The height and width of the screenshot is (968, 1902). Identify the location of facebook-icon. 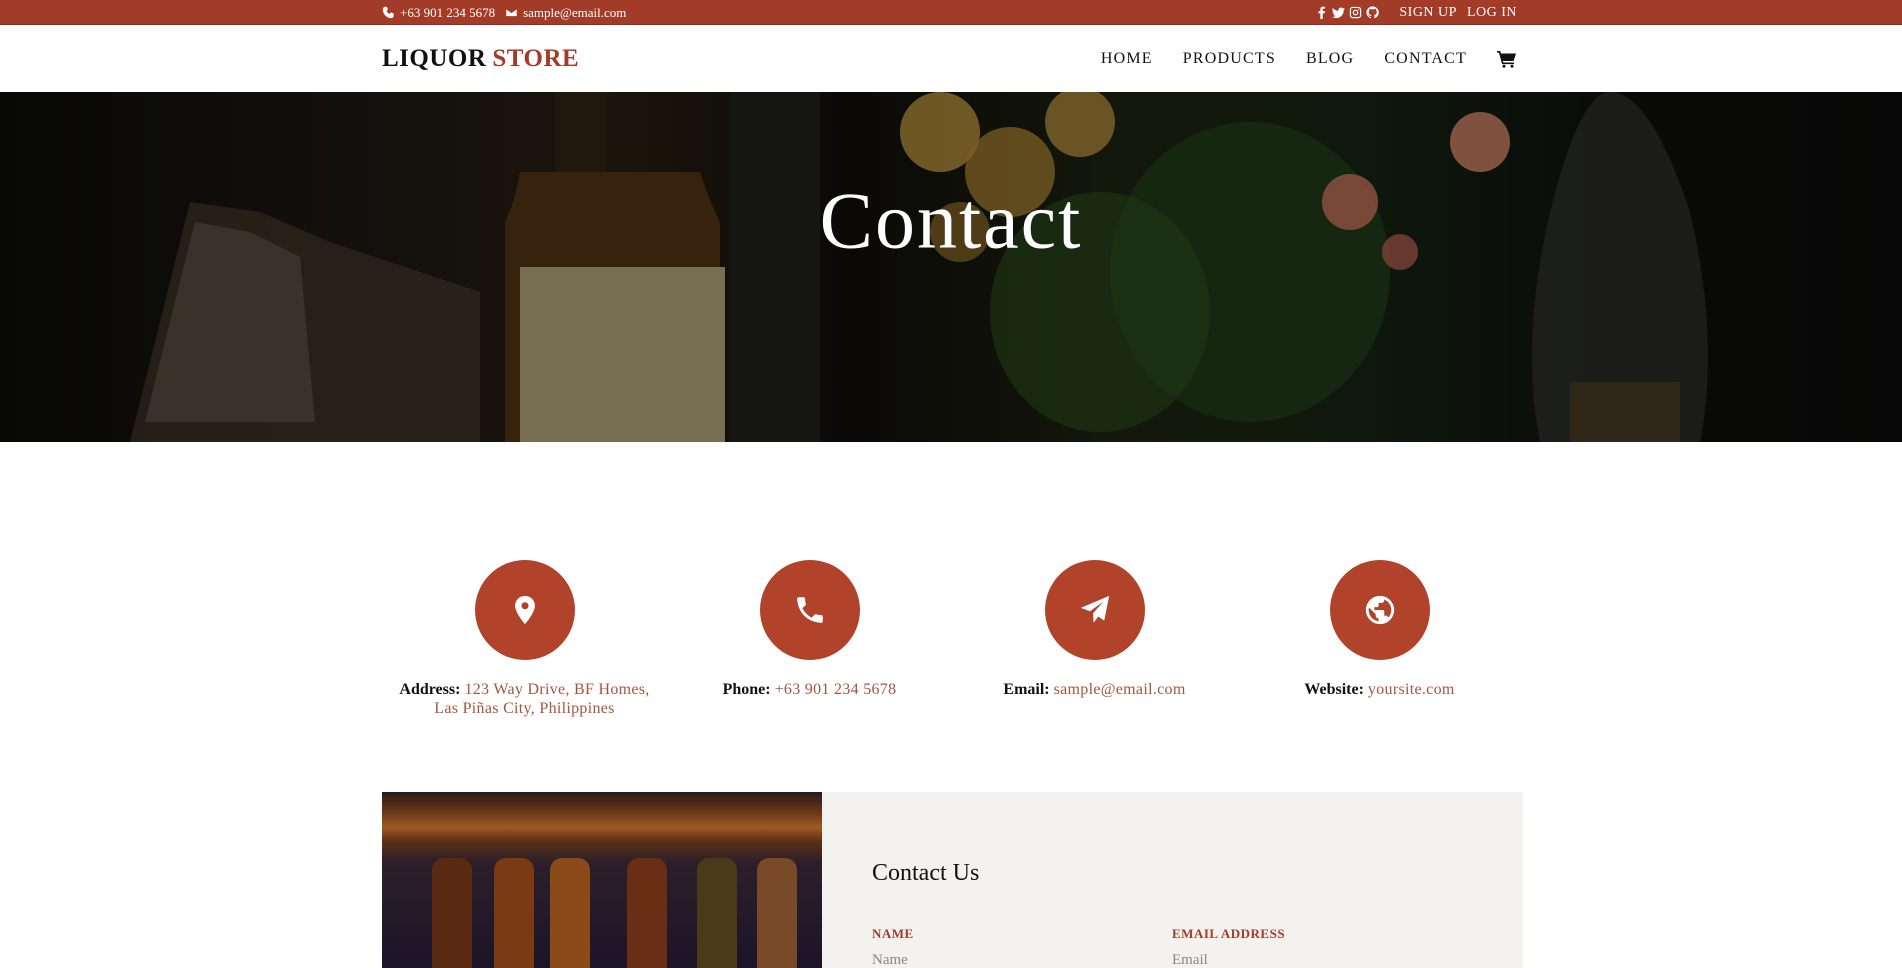
(1321, 12).